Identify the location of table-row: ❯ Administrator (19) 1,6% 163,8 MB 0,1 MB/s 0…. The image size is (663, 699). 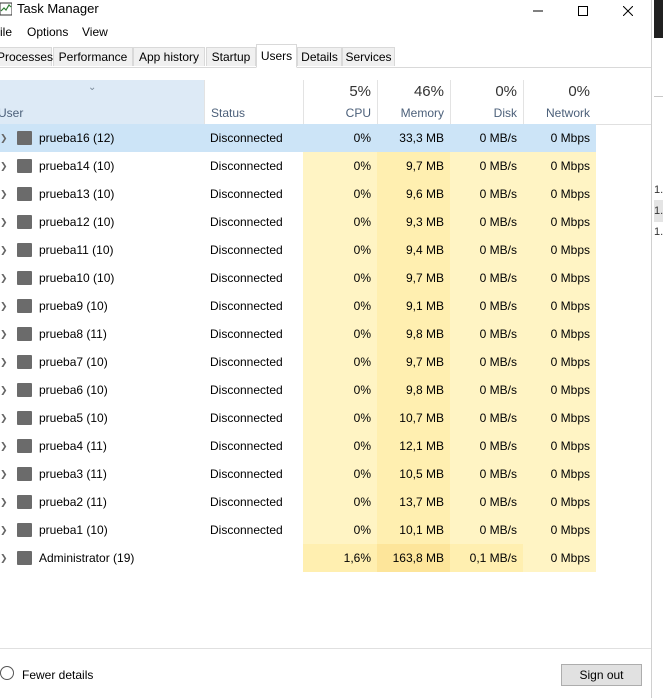
(325, 558).